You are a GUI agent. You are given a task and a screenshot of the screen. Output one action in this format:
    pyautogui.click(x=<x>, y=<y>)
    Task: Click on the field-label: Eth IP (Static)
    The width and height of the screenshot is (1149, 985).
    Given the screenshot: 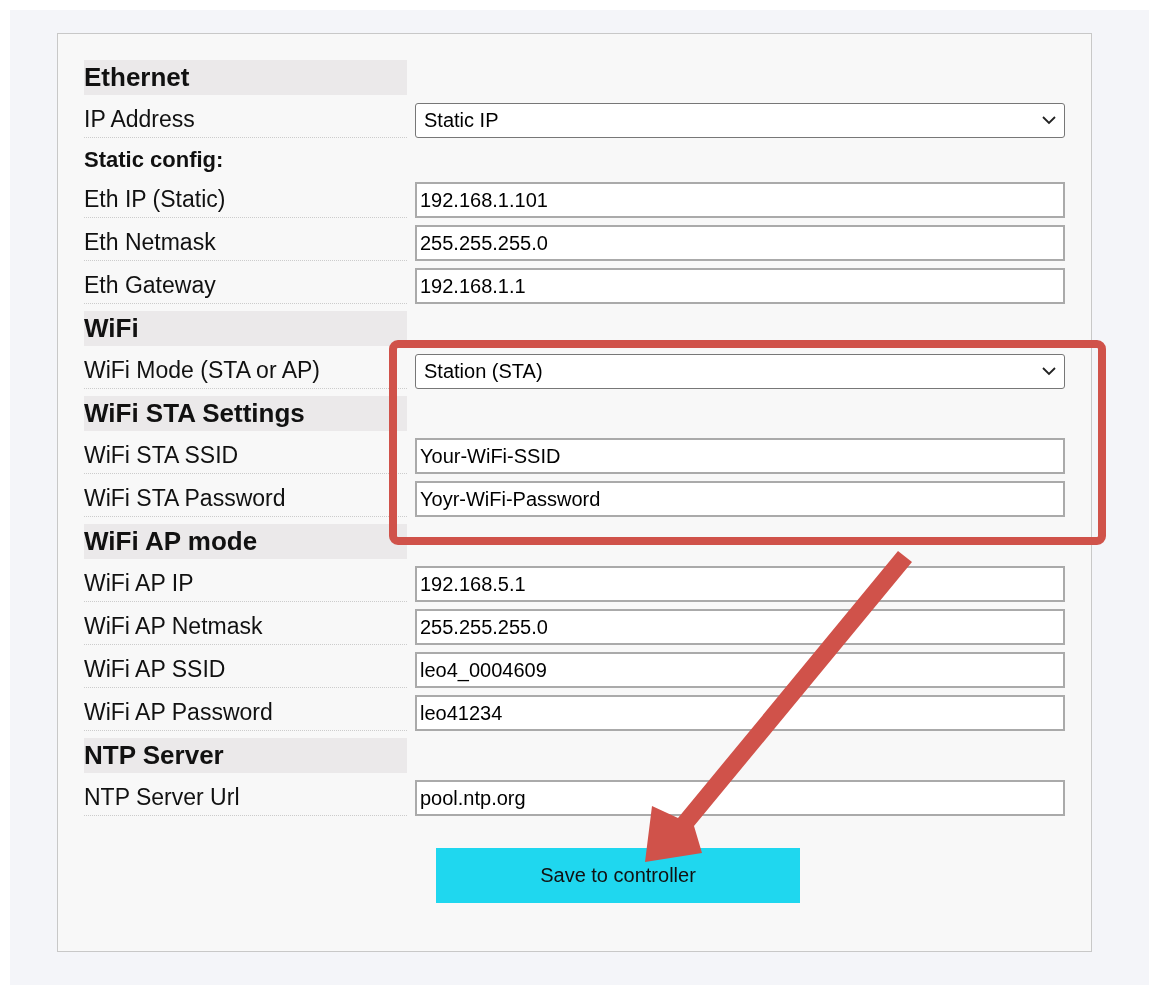 What is the action you would take?
    pyautogui.click(x=245, y=200)
    